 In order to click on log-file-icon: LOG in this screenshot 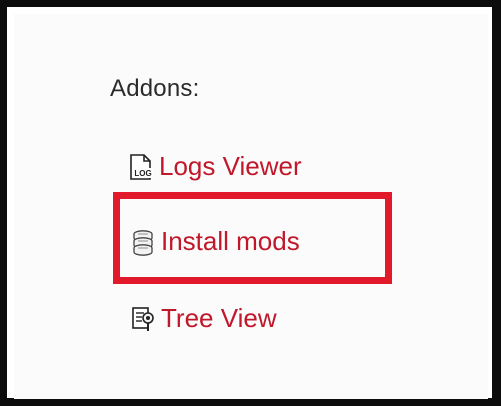, I will do `click(141, 167)`.